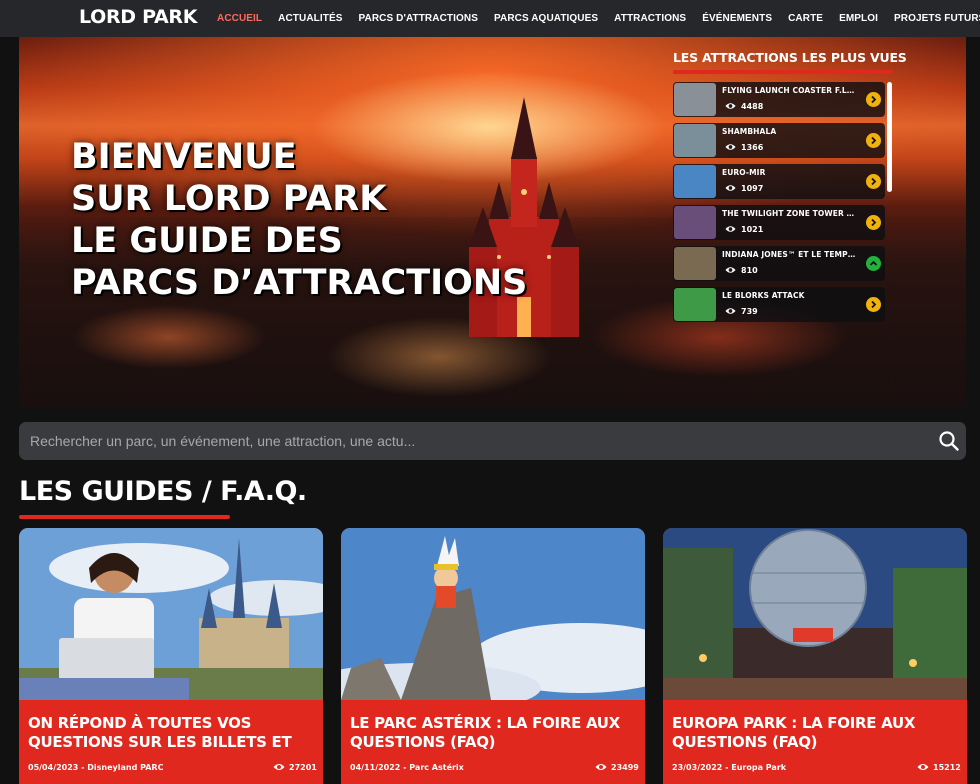 The height and width of the screenshot is (784, 980). What do you see at coordinates (858, 18) in the screenshot?
I see `nav-item-emploi: EMPLOI` at bounding box center [858, 18].